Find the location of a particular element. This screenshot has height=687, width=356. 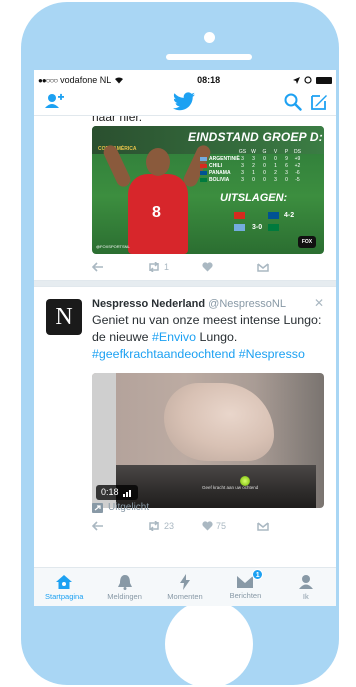

tab-startpagina: Startpagina is located at coordinates (64, 587).